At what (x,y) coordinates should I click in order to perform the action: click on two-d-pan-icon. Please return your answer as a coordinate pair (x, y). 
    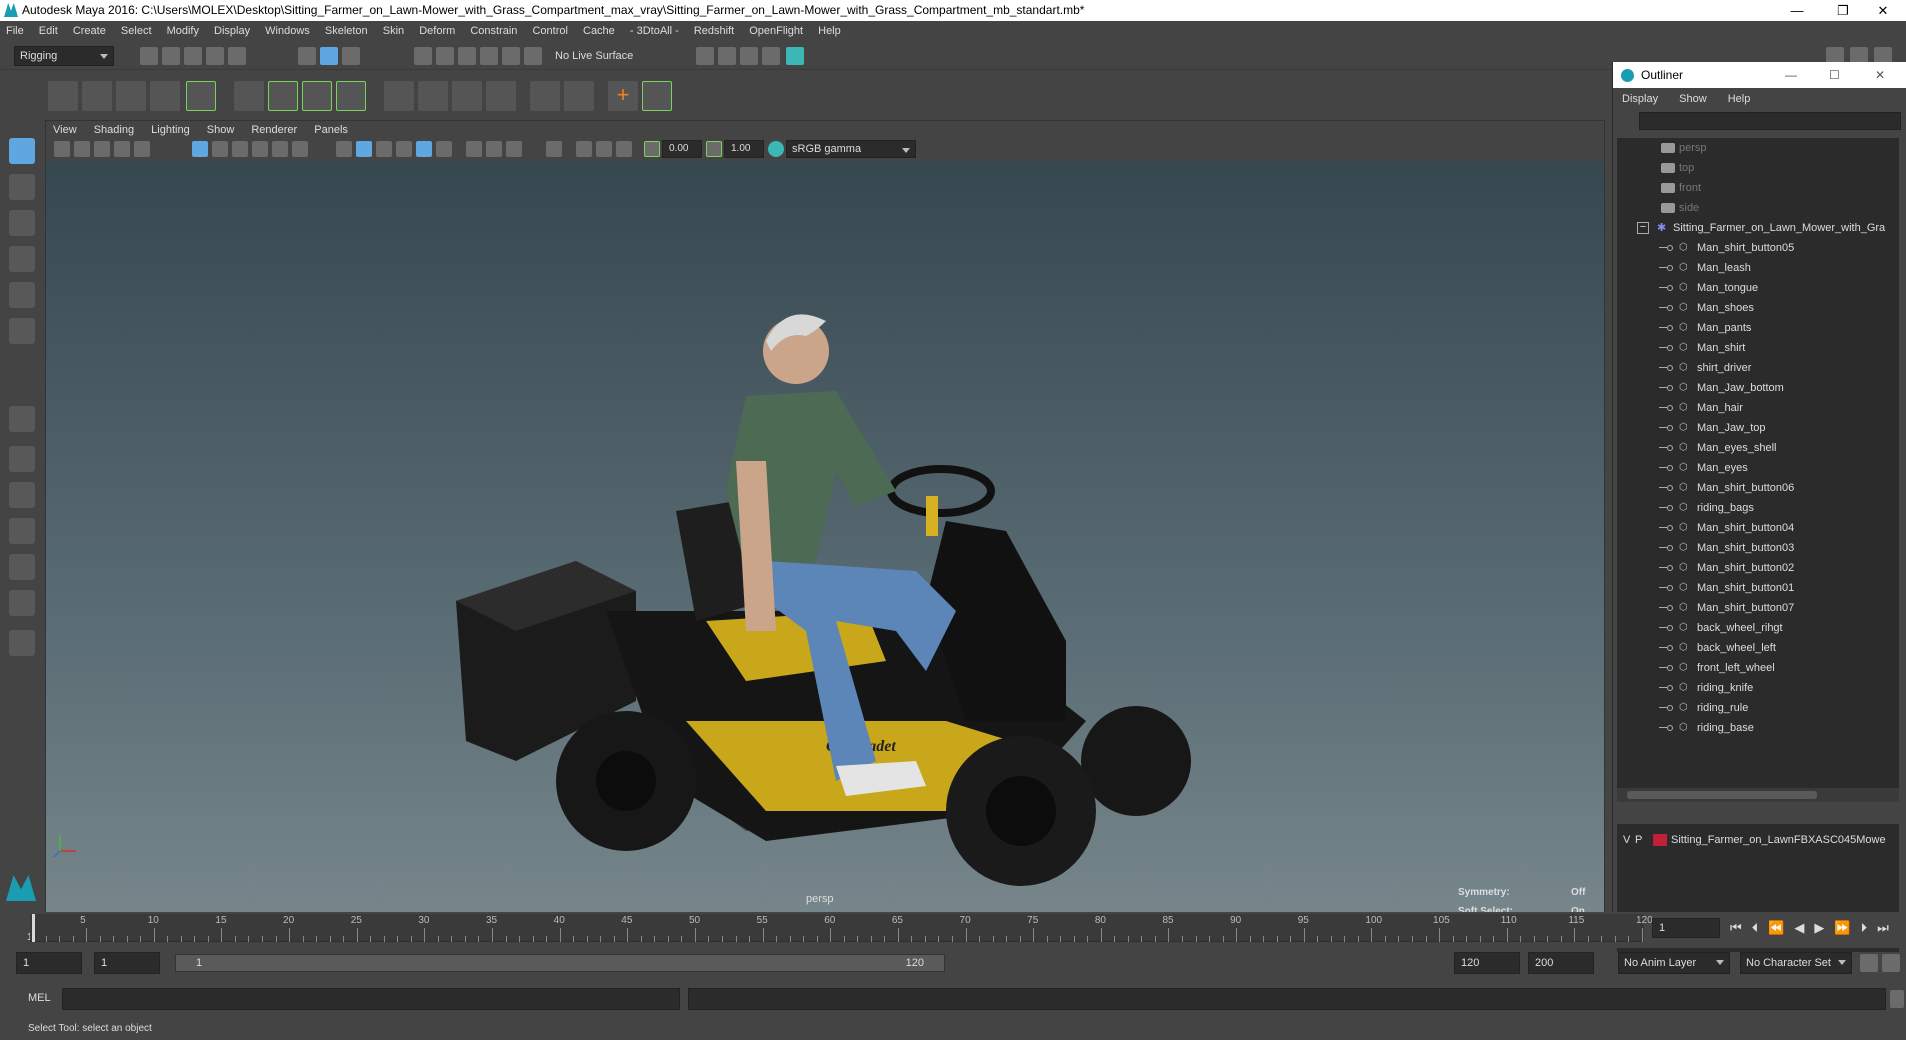
    Looking at the image, I should click on (142, 149).